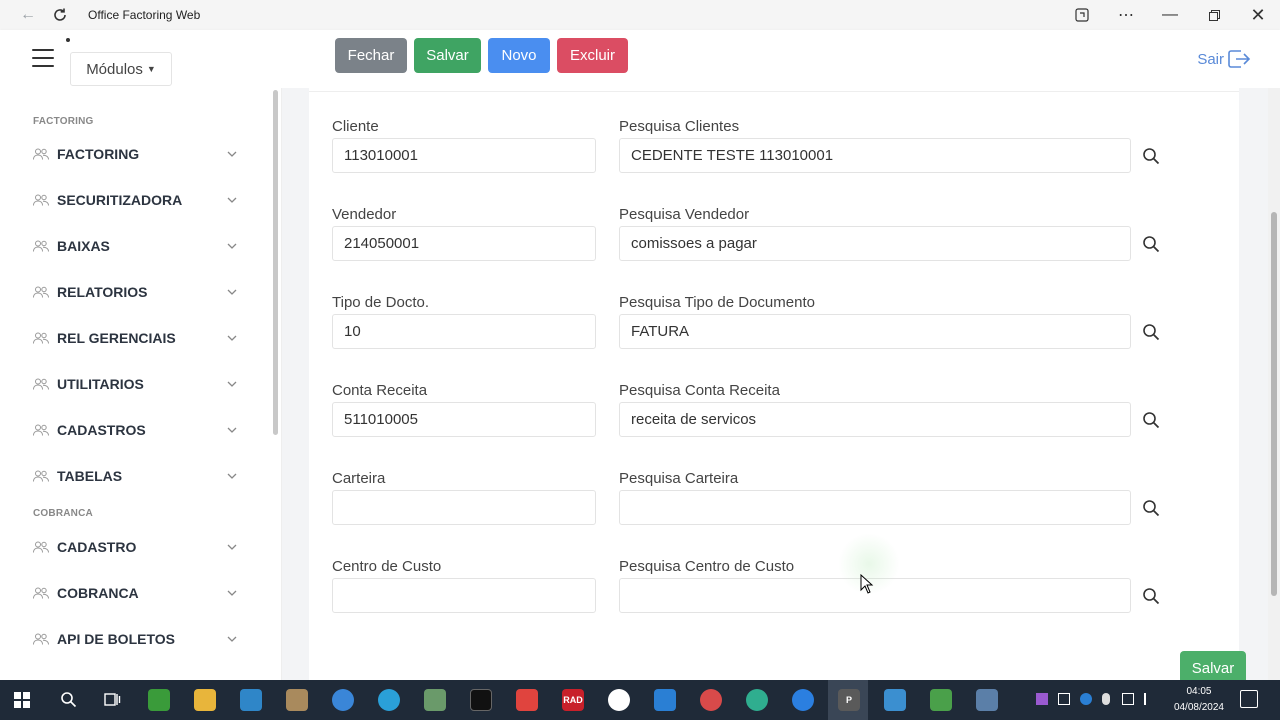 This screenshot has width=1280, height=720. Describe the element at coordinates (619, 700) in the screenshot. I see `remote-app-icon` at that location.